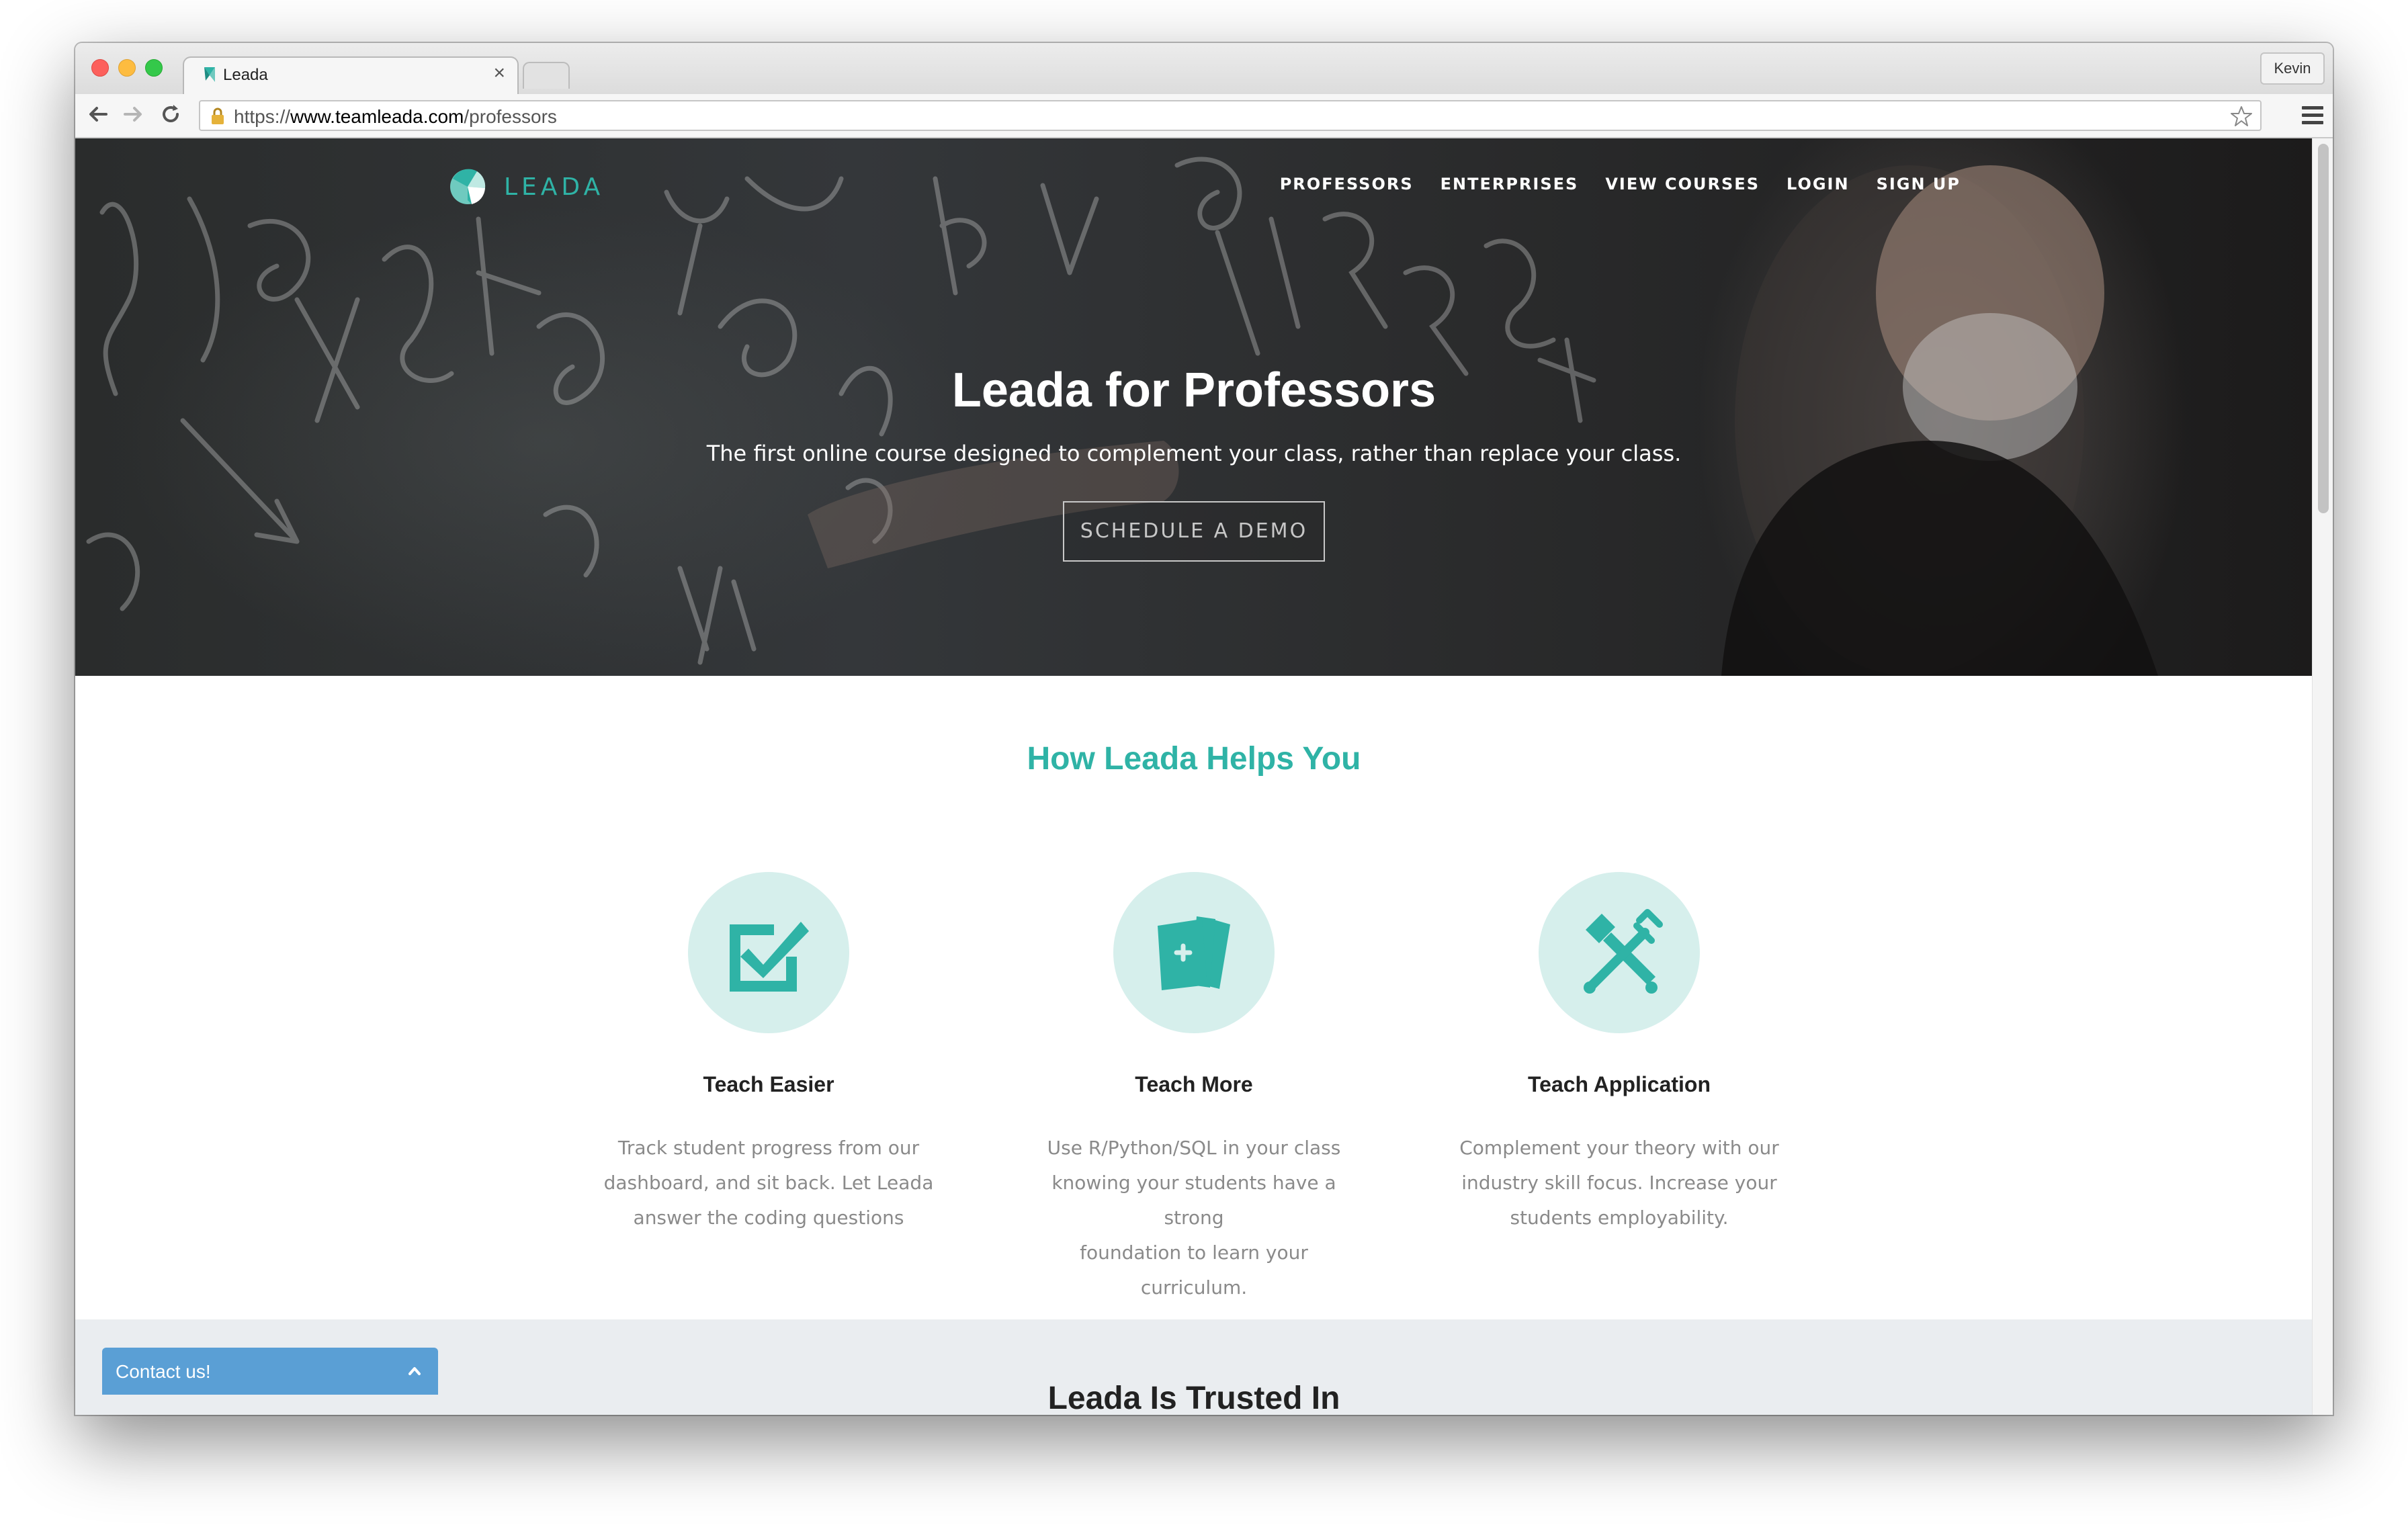 This screenshot has width=2408, height=1525. Describe the element at coordinates (154, 68) in the screenshot. I see `maximize-window-button` at that location.